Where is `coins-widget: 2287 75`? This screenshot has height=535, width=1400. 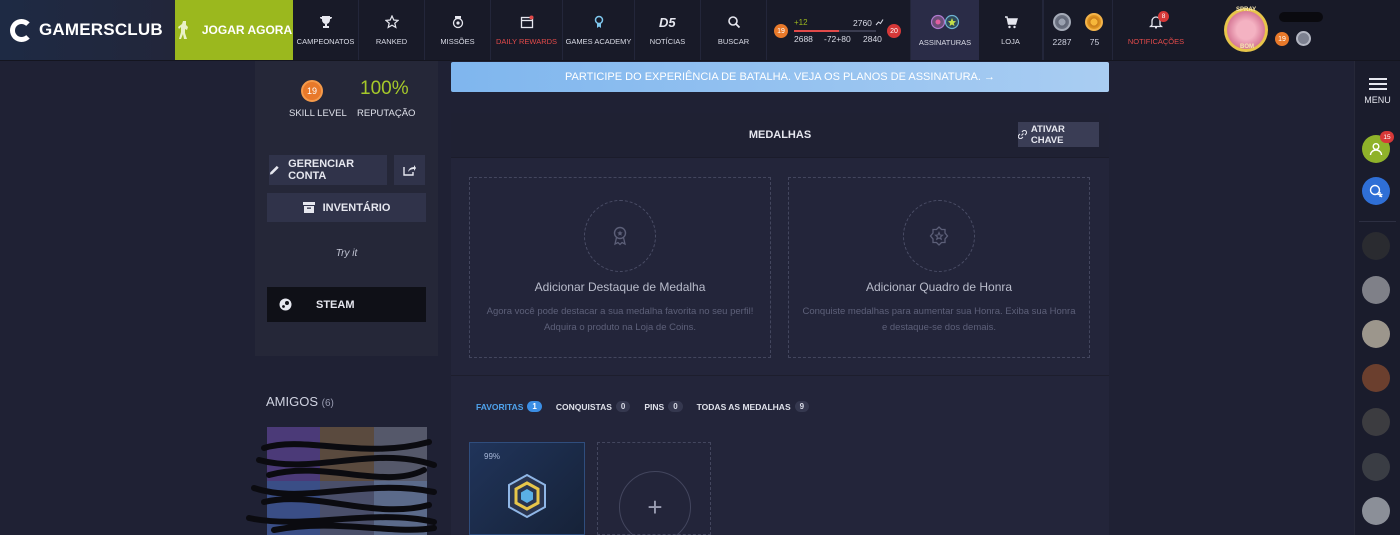
coins-widget: 2287 75 is located at coordinates (1078, 30).